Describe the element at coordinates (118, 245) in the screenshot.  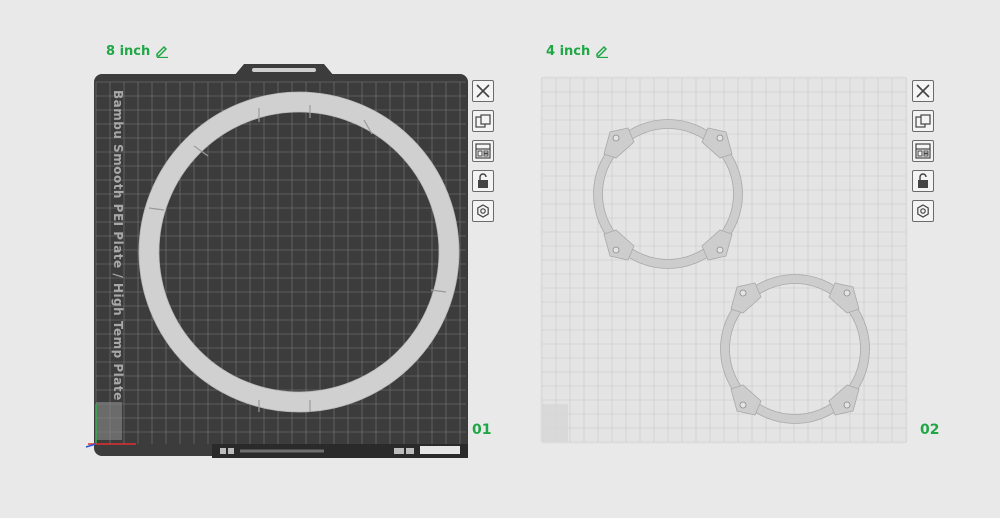
I see `bed-type-label: Bambu Smooth PEI Plate / High Temp Plate` at that location.